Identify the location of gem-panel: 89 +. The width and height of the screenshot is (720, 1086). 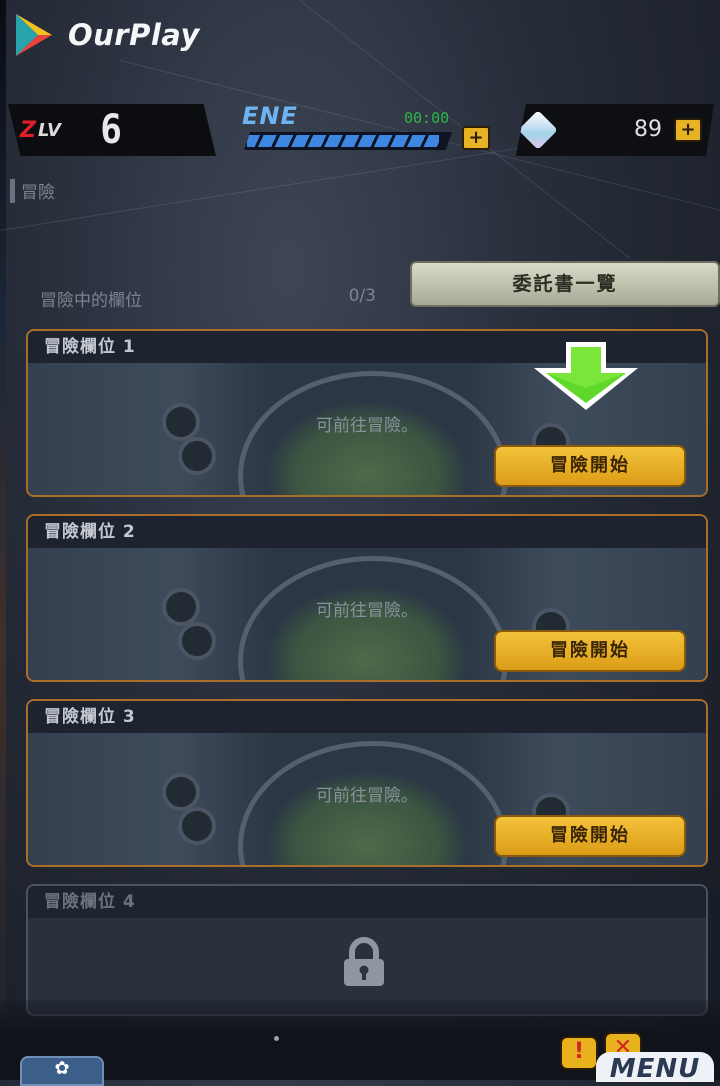
(615, 130).